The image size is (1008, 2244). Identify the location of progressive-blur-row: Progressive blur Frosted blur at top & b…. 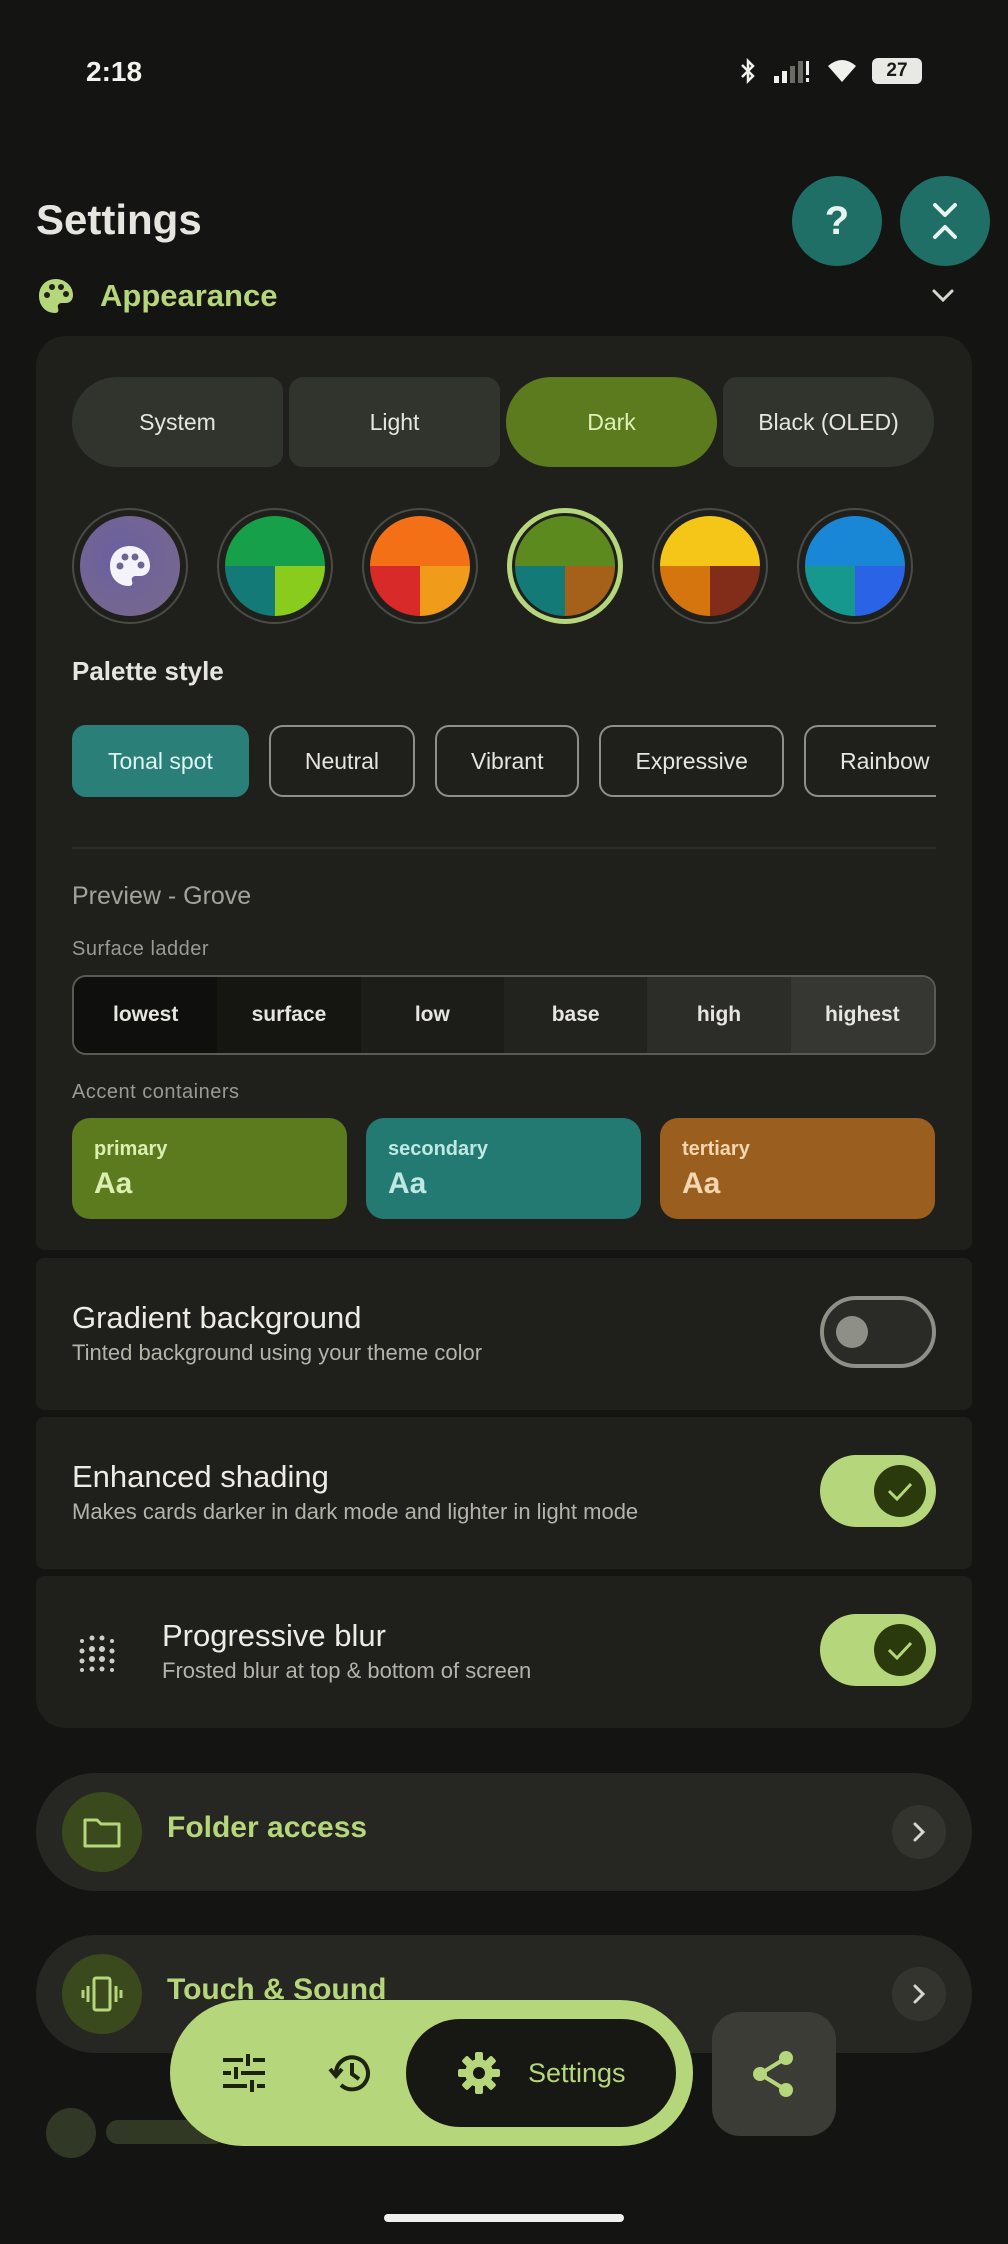
(504, 1652).